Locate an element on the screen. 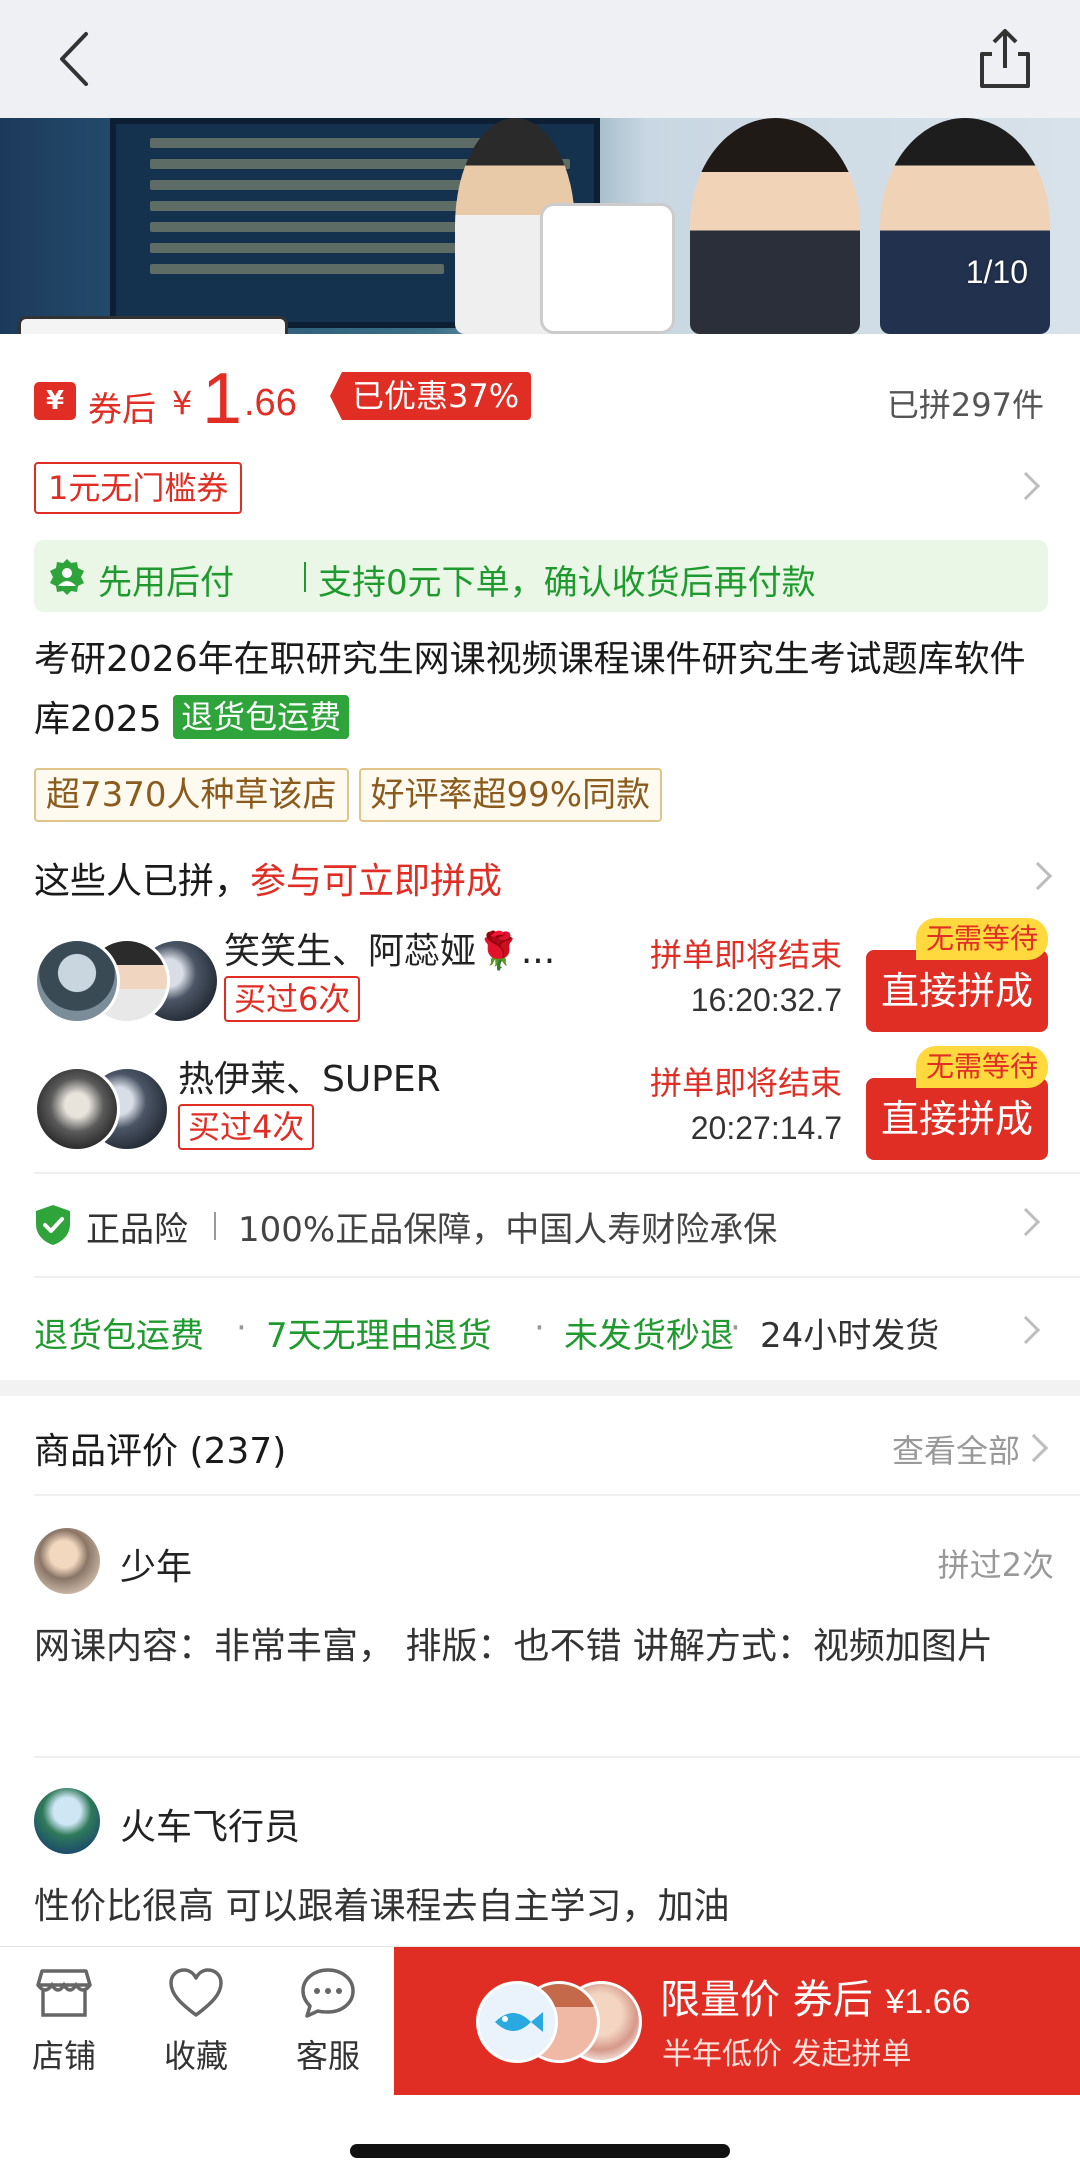 This screenshot has height=2181, width=1080. reviews-title: 商品评价 (237) is located at coordinates (160, 1451).